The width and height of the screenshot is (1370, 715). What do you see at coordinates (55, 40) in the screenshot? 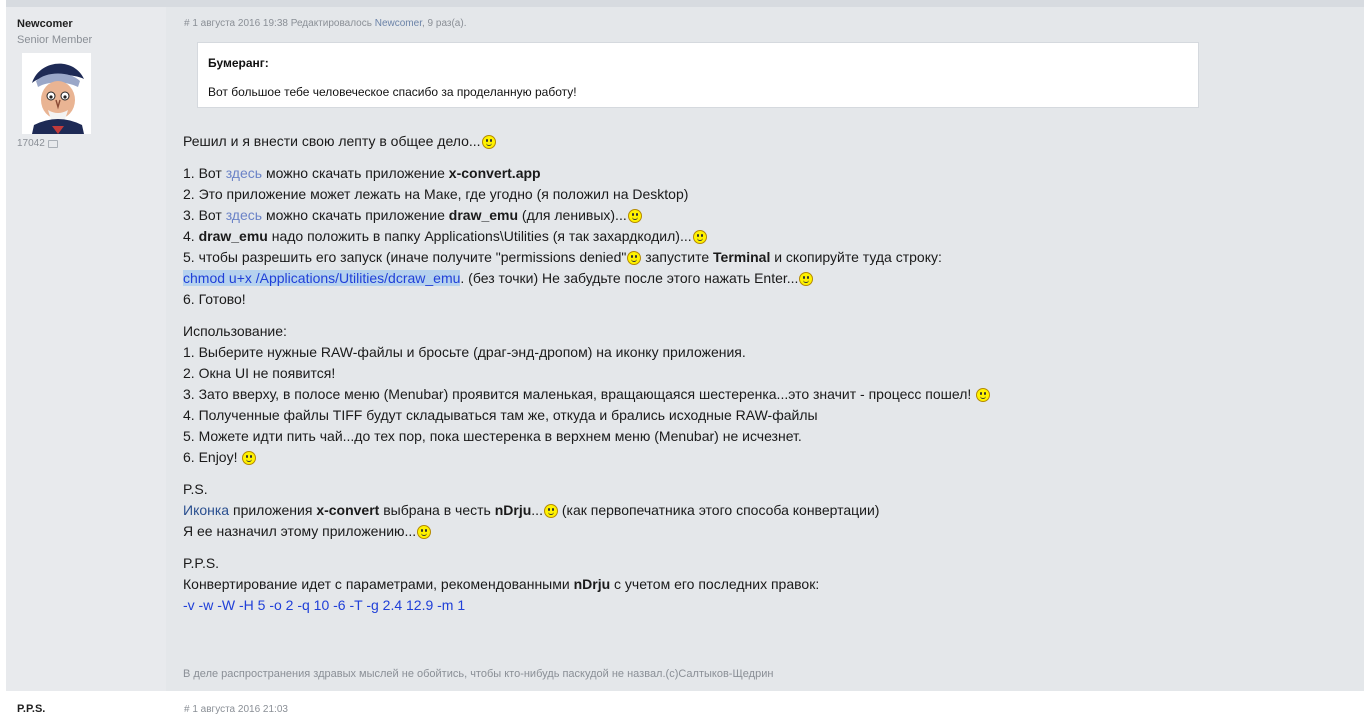
I see `author-rank: Senior Member` at bounding box center [55, 40].